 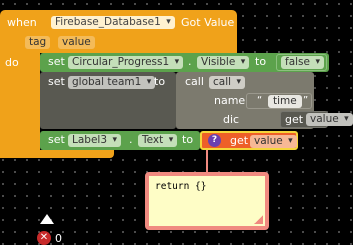 What do you see at coordinates (208, 22) in the screenshot?
I see `event-name-label: Got Value` at bounding box center [208, 22].